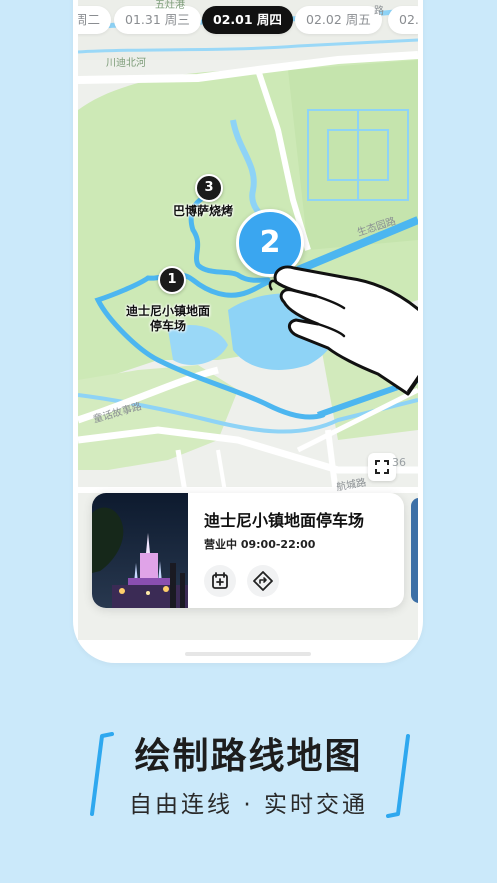  What do you see at coordinates (168, 311) in the screenshot?
I see `poi-label-parking-line1: 迪士尼小镇地面` at bounding box center [168, 311].